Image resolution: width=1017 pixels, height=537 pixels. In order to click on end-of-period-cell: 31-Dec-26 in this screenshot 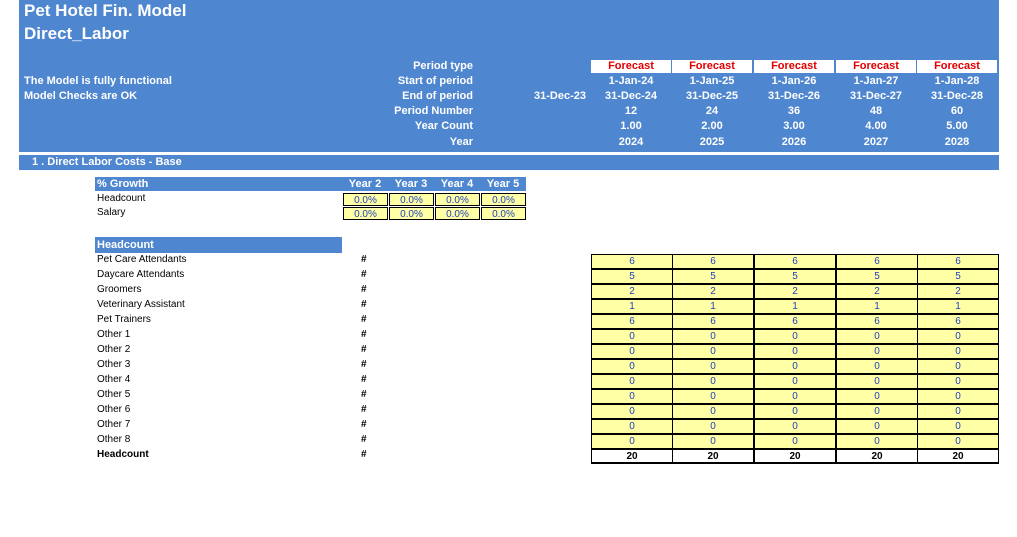, I will do `click(794, 96)`.